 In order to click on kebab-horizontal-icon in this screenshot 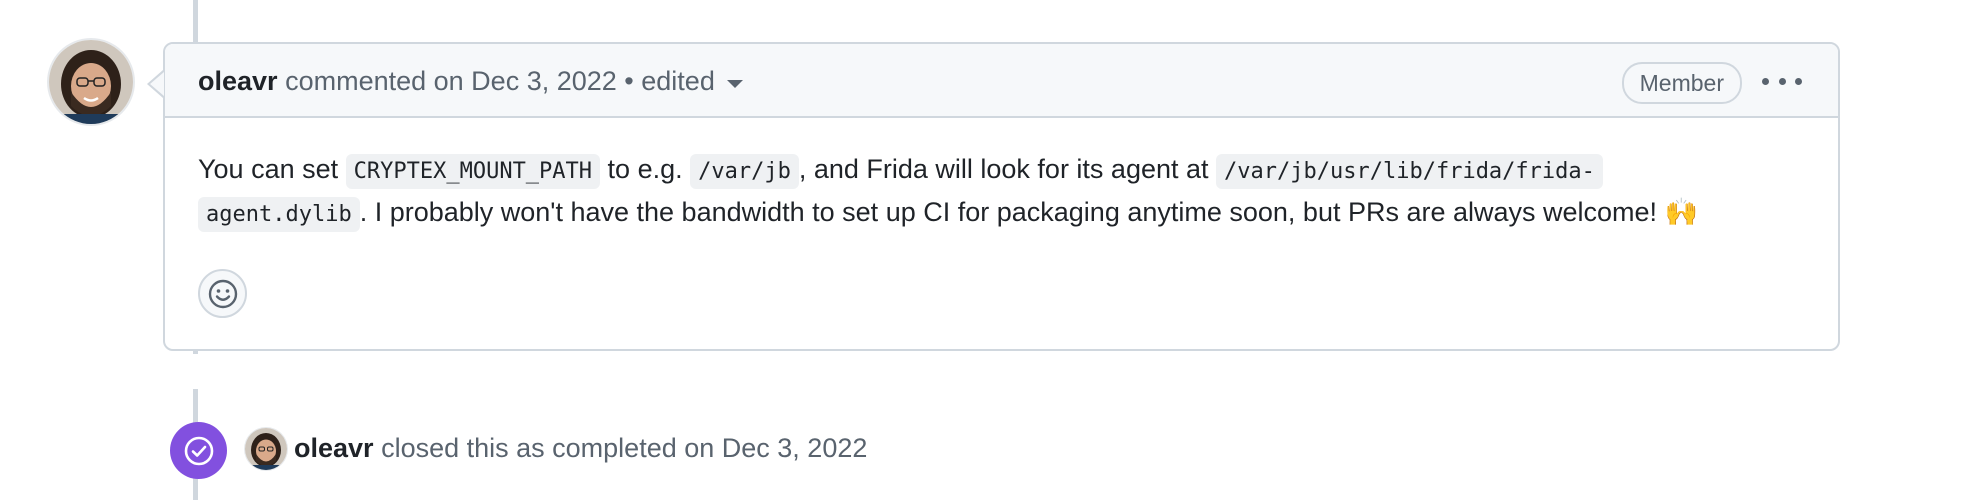, I will do `click(1782, 81)`.